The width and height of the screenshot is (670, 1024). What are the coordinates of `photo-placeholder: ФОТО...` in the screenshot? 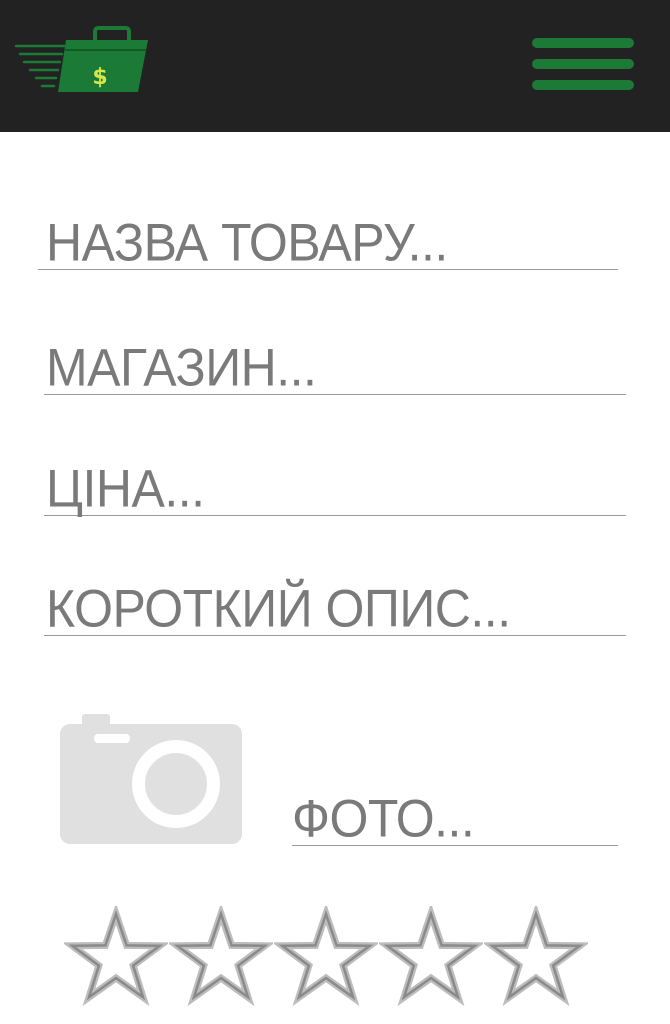 It's located at (383, 818).